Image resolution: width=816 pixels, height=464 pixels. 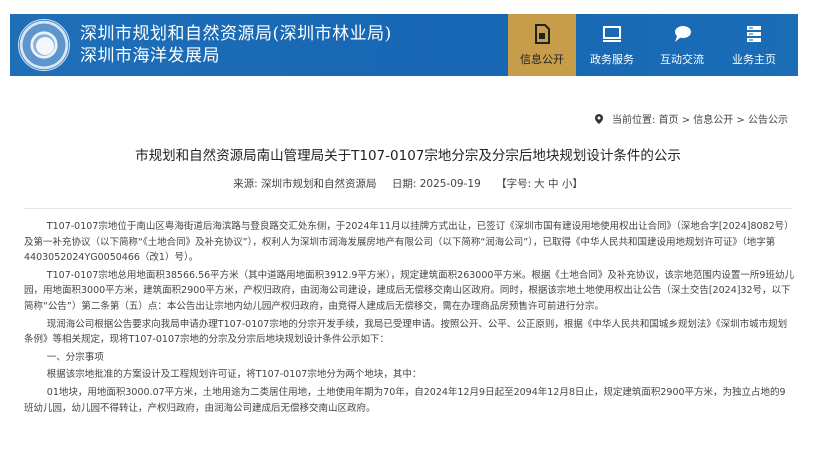 What do you see at coordinates (236, 45) in the screenshot?
I see `org-title: 深圳市规划和自然资源局(深圳市林业局) 深圳市海洋发展局` at bounding box center [236, 45].